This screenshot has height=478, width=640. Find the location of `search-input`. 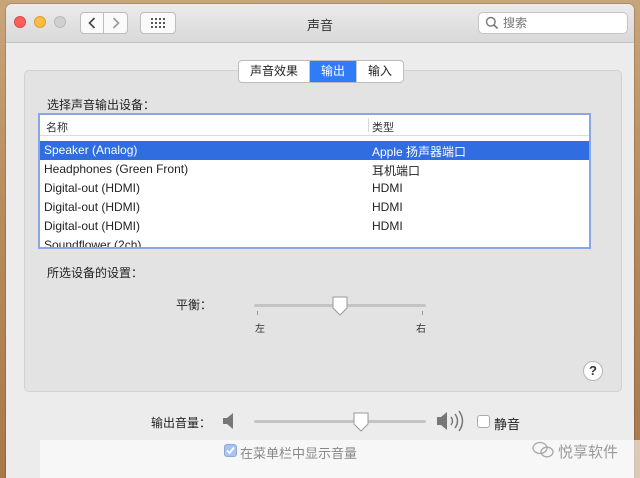

search-input is located at coordinates (562, 23).